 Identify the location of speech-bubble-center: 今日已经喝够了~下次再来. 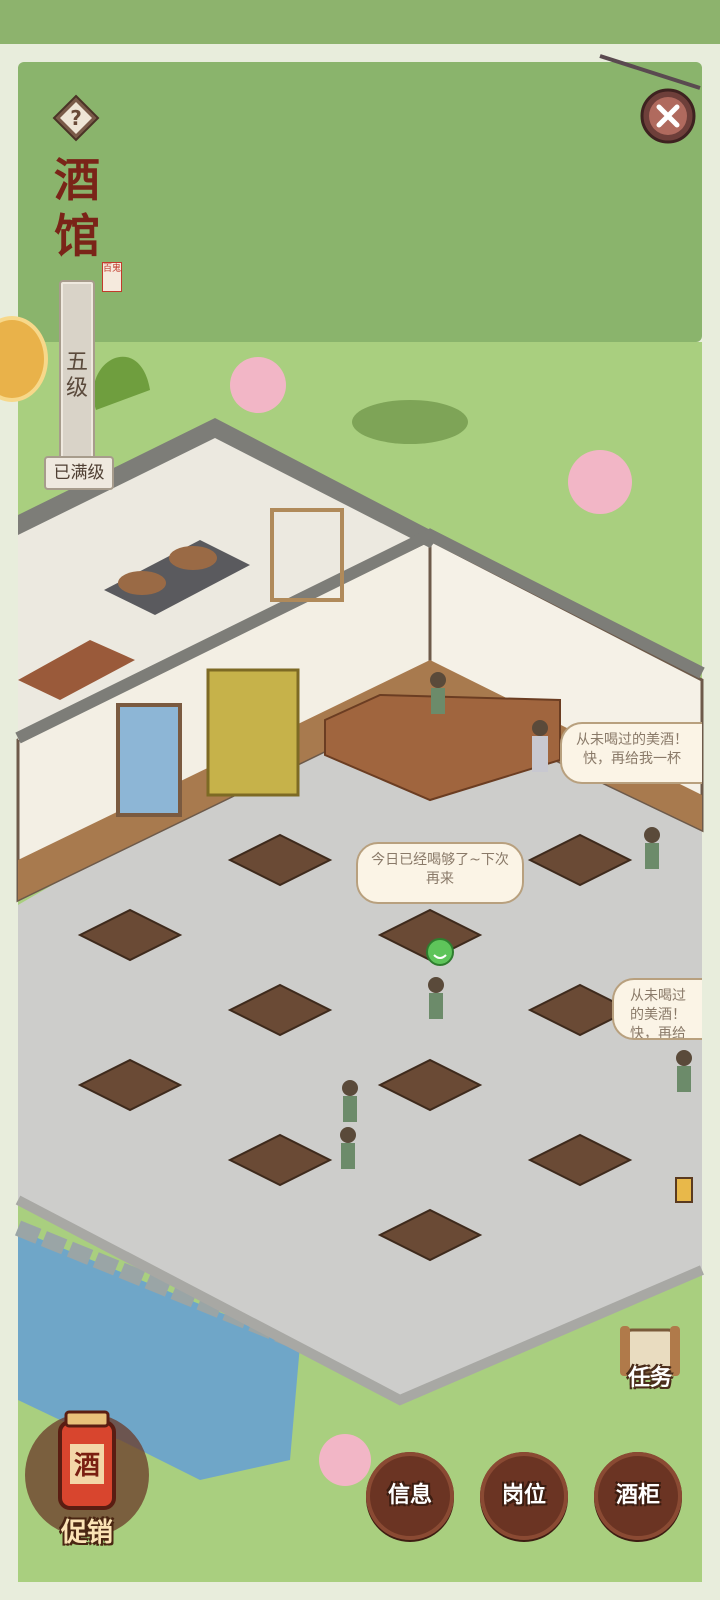
(440, 873).